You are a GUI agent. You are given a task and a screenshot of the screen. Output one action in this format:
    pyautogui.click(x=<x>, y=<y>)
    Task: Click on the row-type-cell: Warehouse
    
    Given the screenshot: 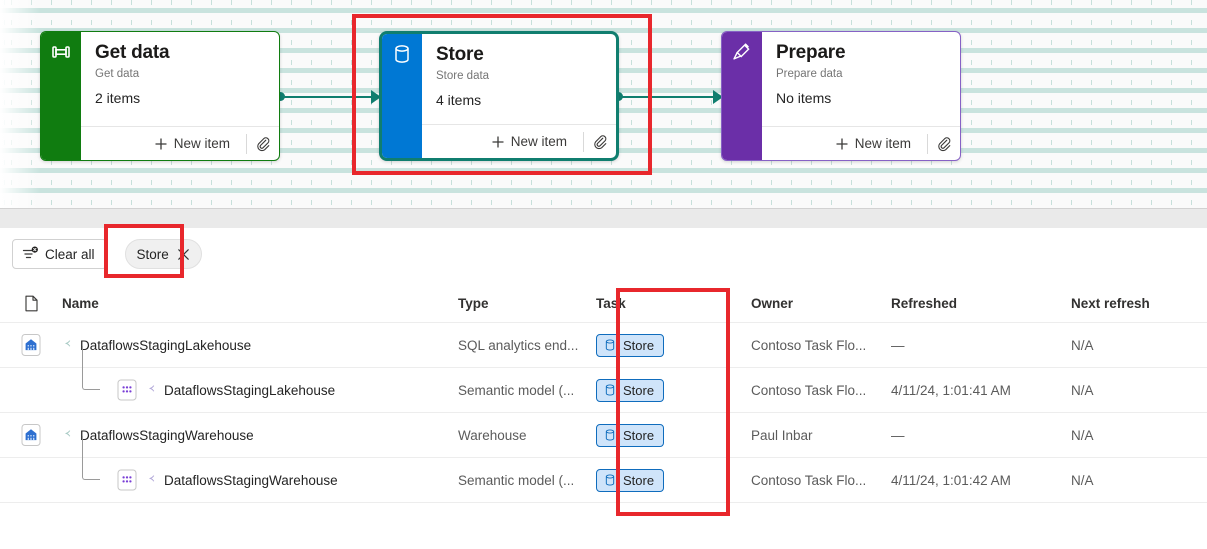 What is the action you would take?
    pyautogui.click(x=492, y=435)
    